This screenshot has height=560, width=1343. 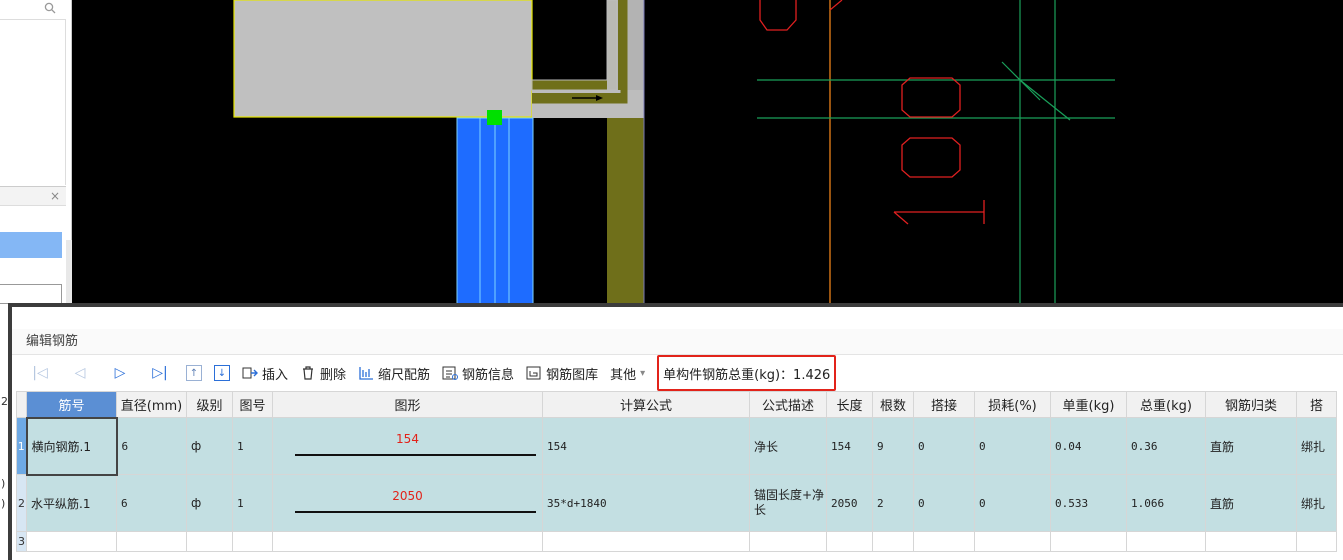 What do you see at coordinates (71, 446) in the screenshot?
I see `rebar-name-cell: 横向钢筋.1` at bounding box center [71, 446].